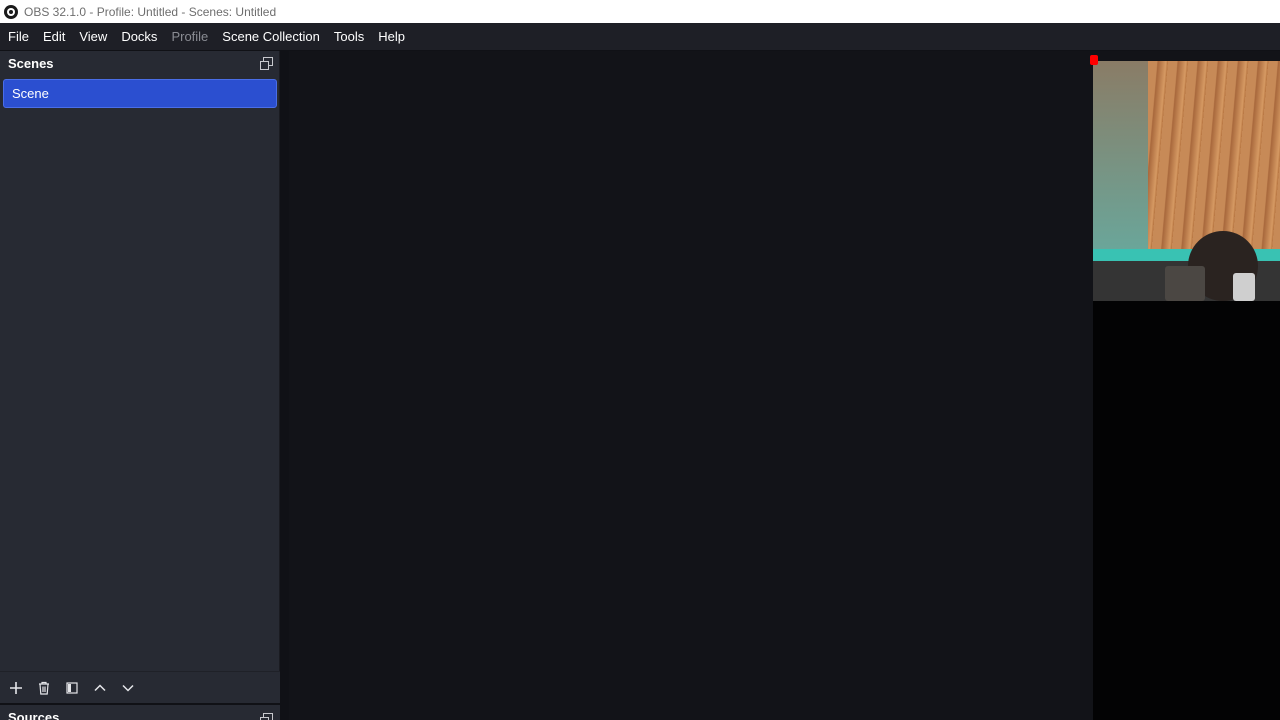 The height and width of the screenshot is (720, 1280). Describe the element at coordinates (18, 36) in the screenshot. I see `menu-file: File` at that location.